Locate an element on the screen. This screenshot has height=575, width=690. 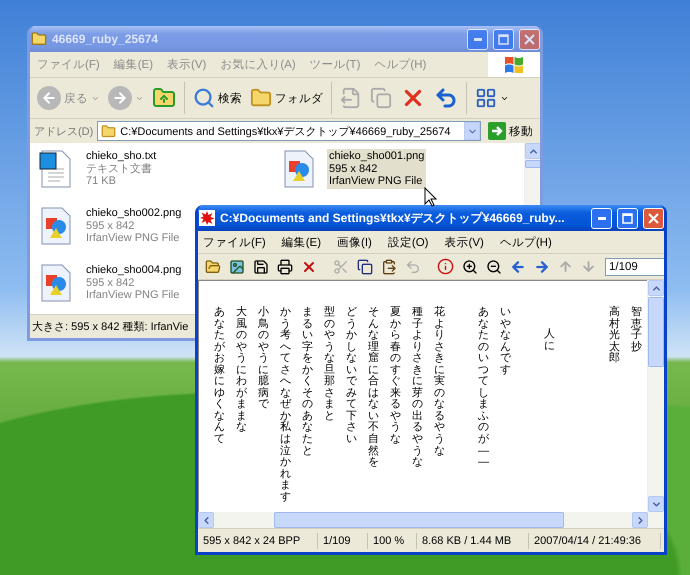
folder-open-icon is located at coordinates (213, 266).